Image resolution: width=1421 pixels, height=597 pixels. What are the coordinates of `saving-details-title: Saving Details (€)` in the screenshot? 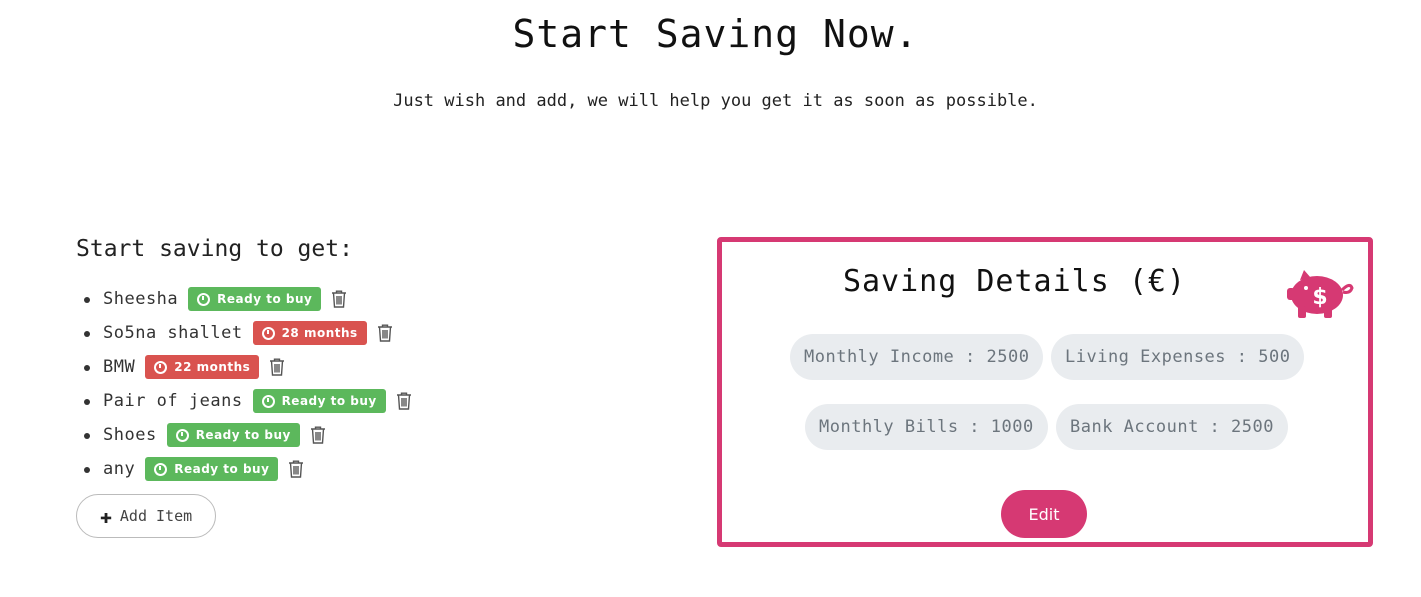 It's located at (1014, 281).